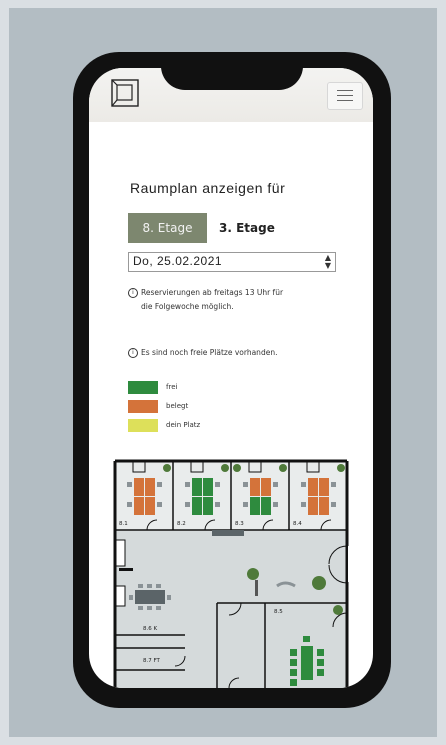  What do you see at coordinates (208, 188) in the screenshot?
I see `page-title: Raumplan anzeigen für` at bounding box center [208, 188].